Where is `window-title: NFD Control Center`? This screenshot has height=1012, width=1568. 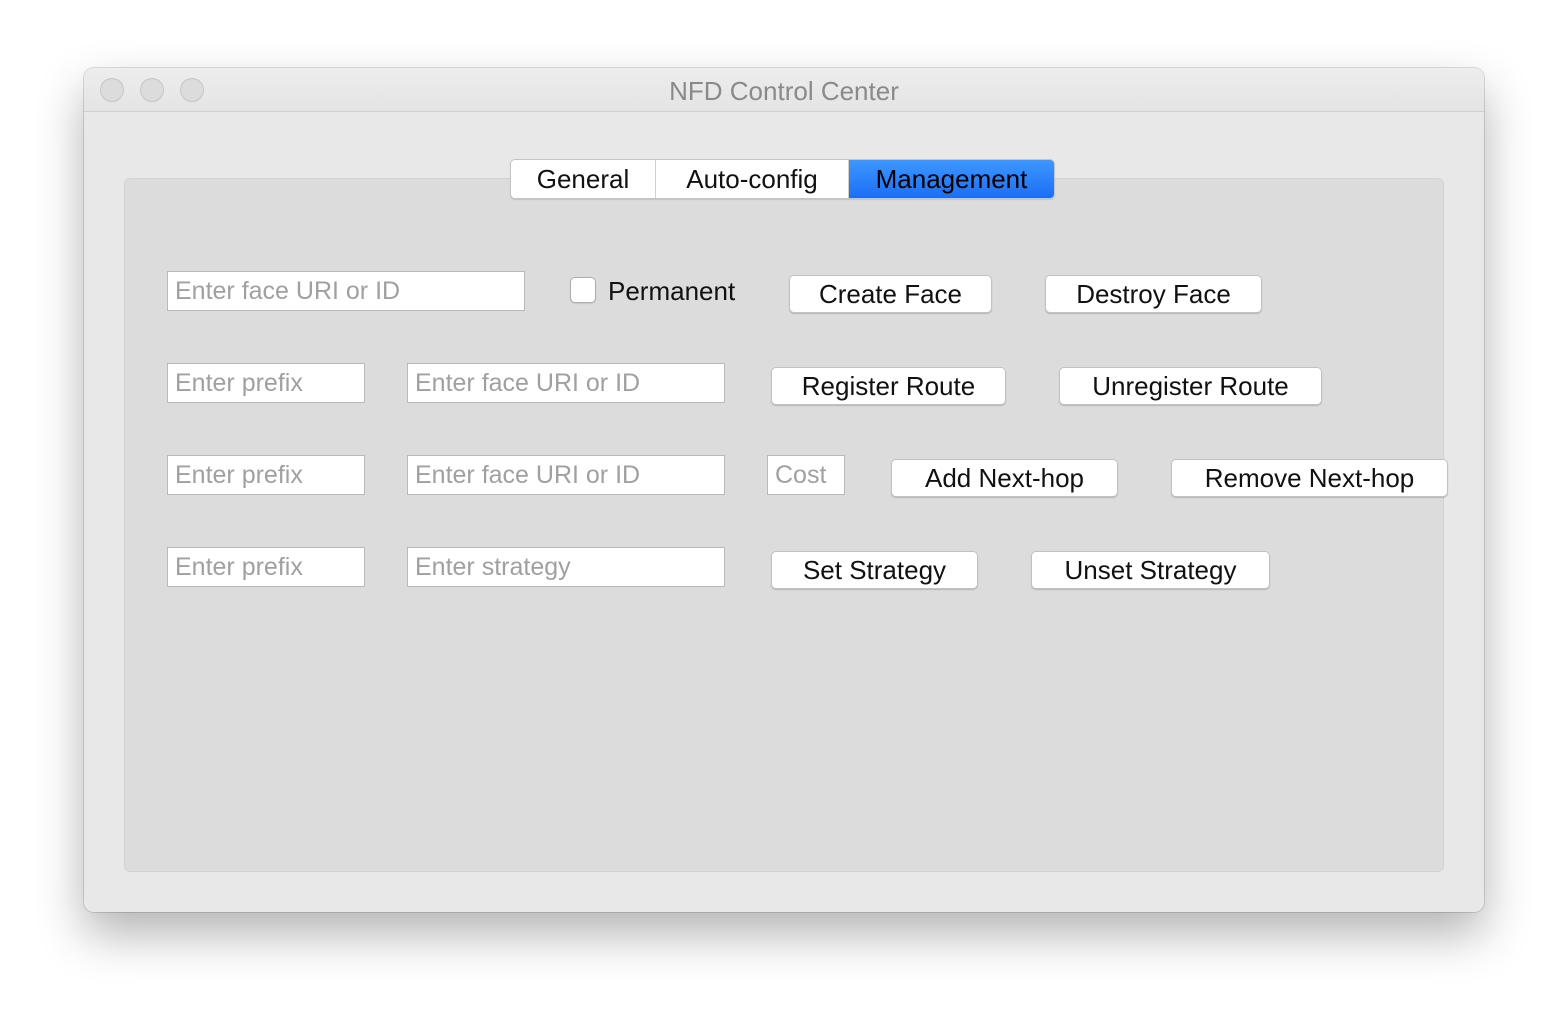
window-title: NFD Control Center is located at coordinates (784, 91).